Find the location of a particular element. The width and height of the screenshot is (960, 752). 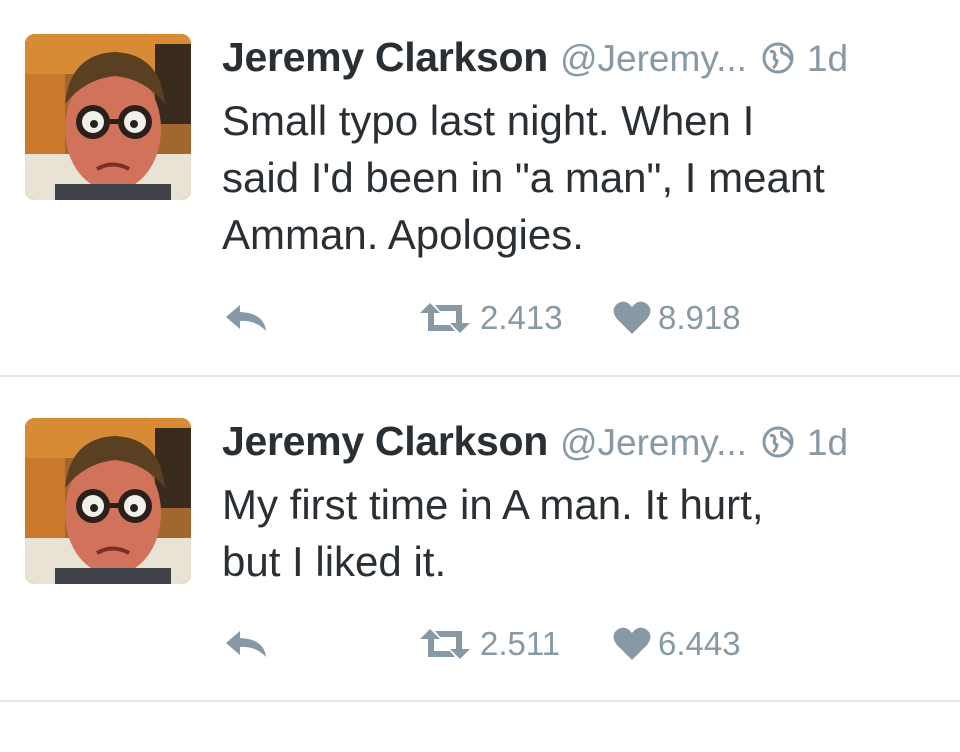

like-button: 6.443 is located at coordinates (676, 644).